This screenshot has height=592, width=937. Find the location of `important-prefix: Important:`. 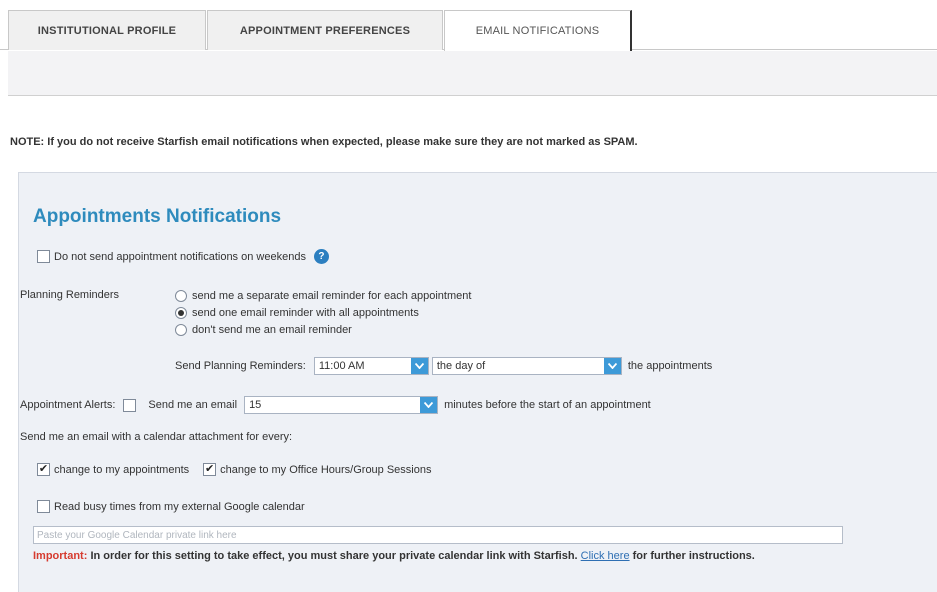

important-prefix: Important: is located at coordinates (60, 556).